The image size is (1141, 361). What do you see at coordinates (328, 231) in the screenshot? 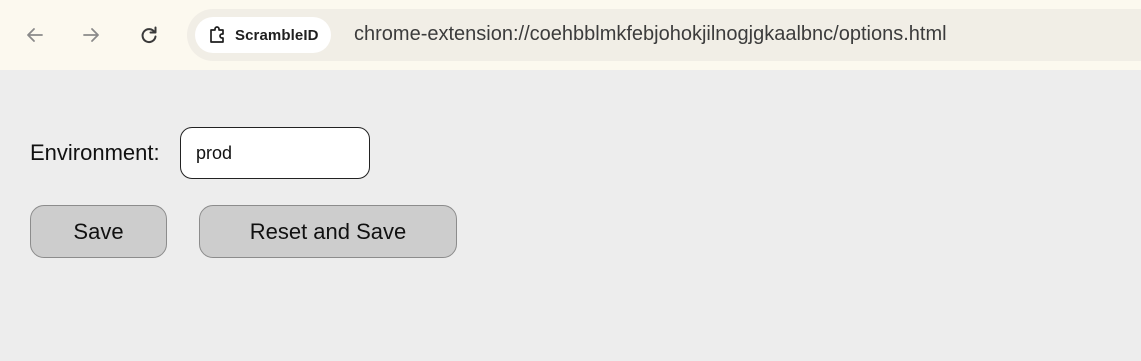
I see `reset-and-save-button: Reset and Save` at bounding box center [328, 231].